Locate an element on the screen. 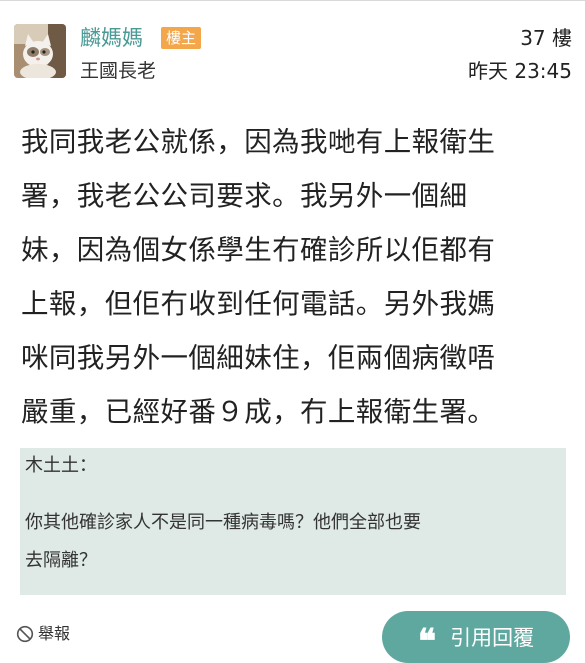 This screenshot has height=663, width=585. cat-avatar-image is located at coordinates (40, 51).